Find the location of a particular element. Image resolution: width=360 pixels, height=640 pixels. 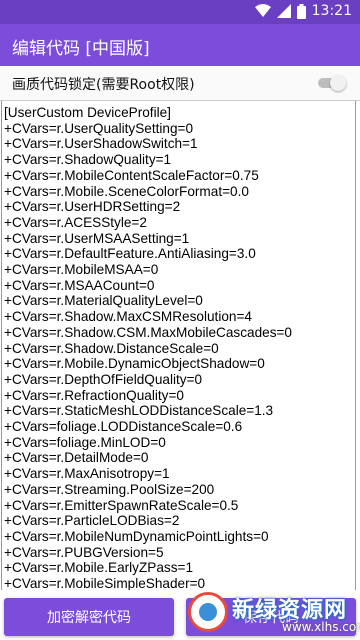

code-line: +CVars=r.ShadowQuality=1 is located at coordinates (88, 160).